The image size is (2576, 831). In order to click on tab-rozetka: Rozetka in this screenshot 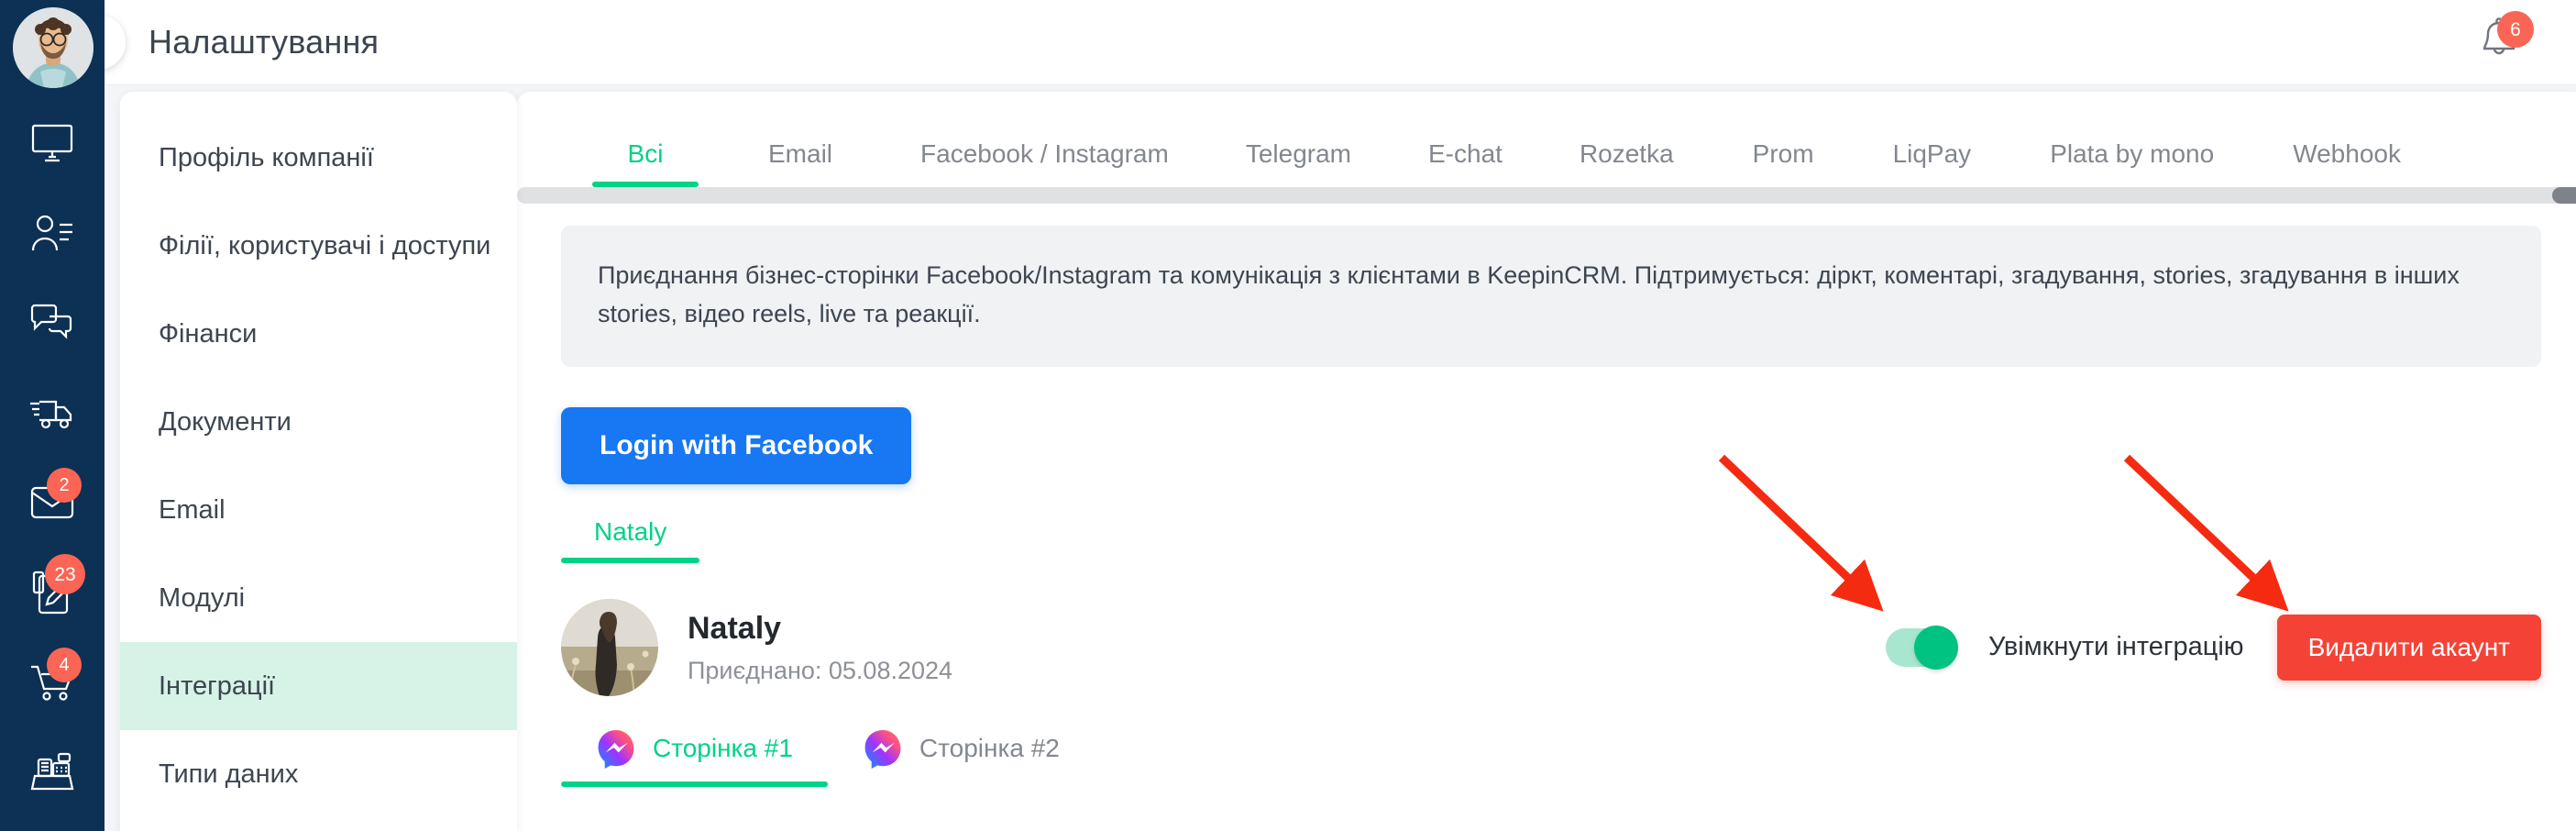, I will do `click(1627, 163)`.